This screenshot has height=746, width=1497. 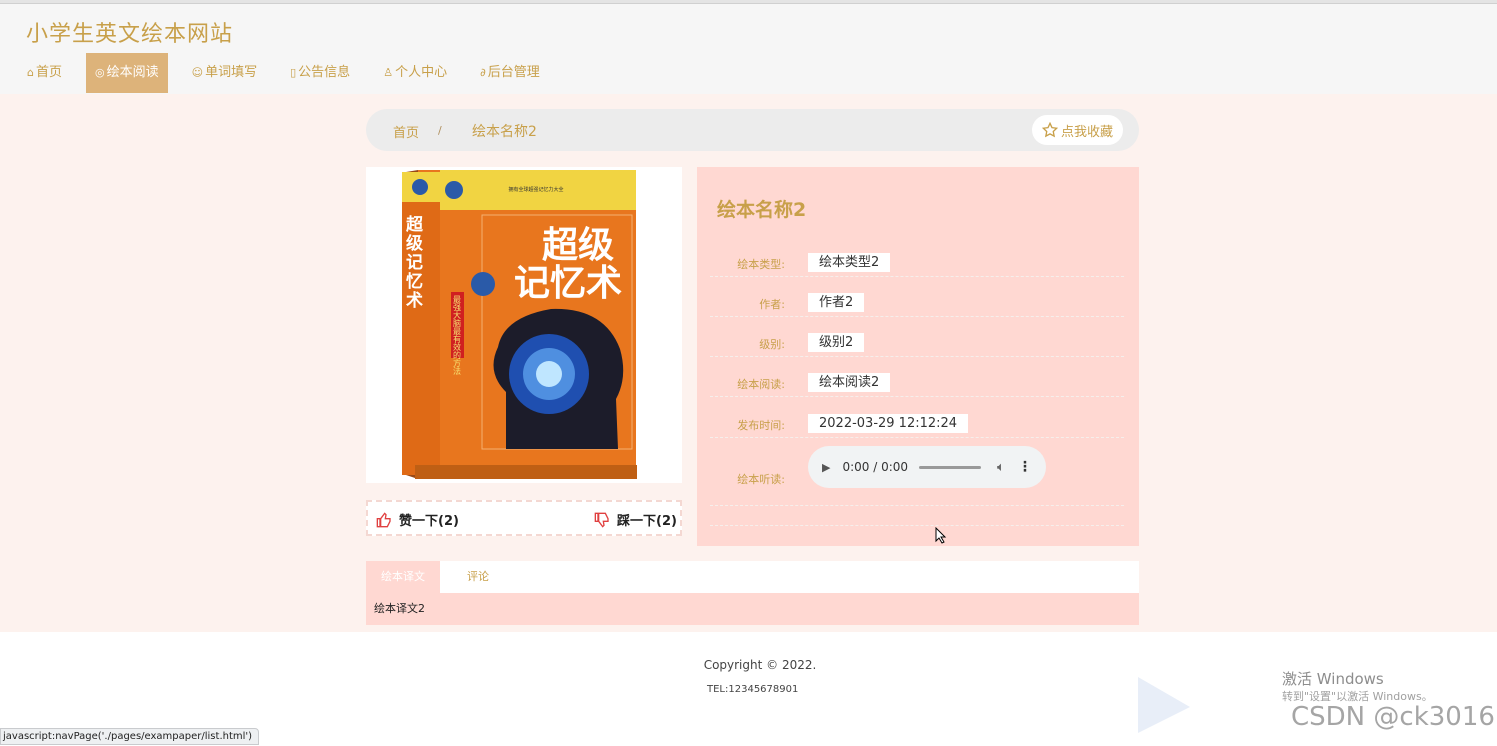 I want to click on book-cover-image: 拥有全球超强记忆力大全 超级记忆术 最强大脑最有效的方法 超级 记忆术, so click(x=524, y=325).